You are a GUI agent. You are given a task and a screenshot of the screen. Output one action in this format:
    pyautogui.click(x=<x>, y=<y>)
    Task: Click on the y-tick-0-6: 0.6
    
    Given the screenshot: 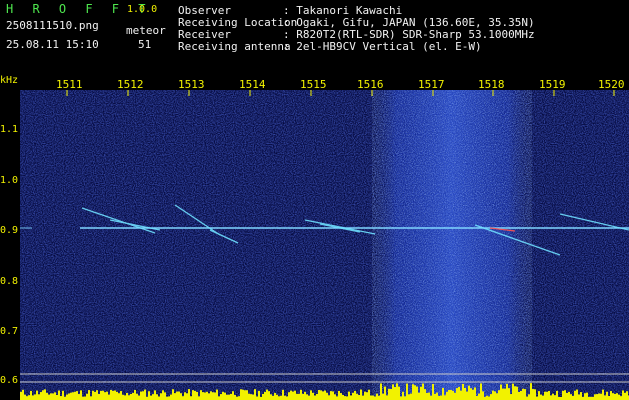 What is the action you would take?
    pyautogui.click(x=9, y=380)
    